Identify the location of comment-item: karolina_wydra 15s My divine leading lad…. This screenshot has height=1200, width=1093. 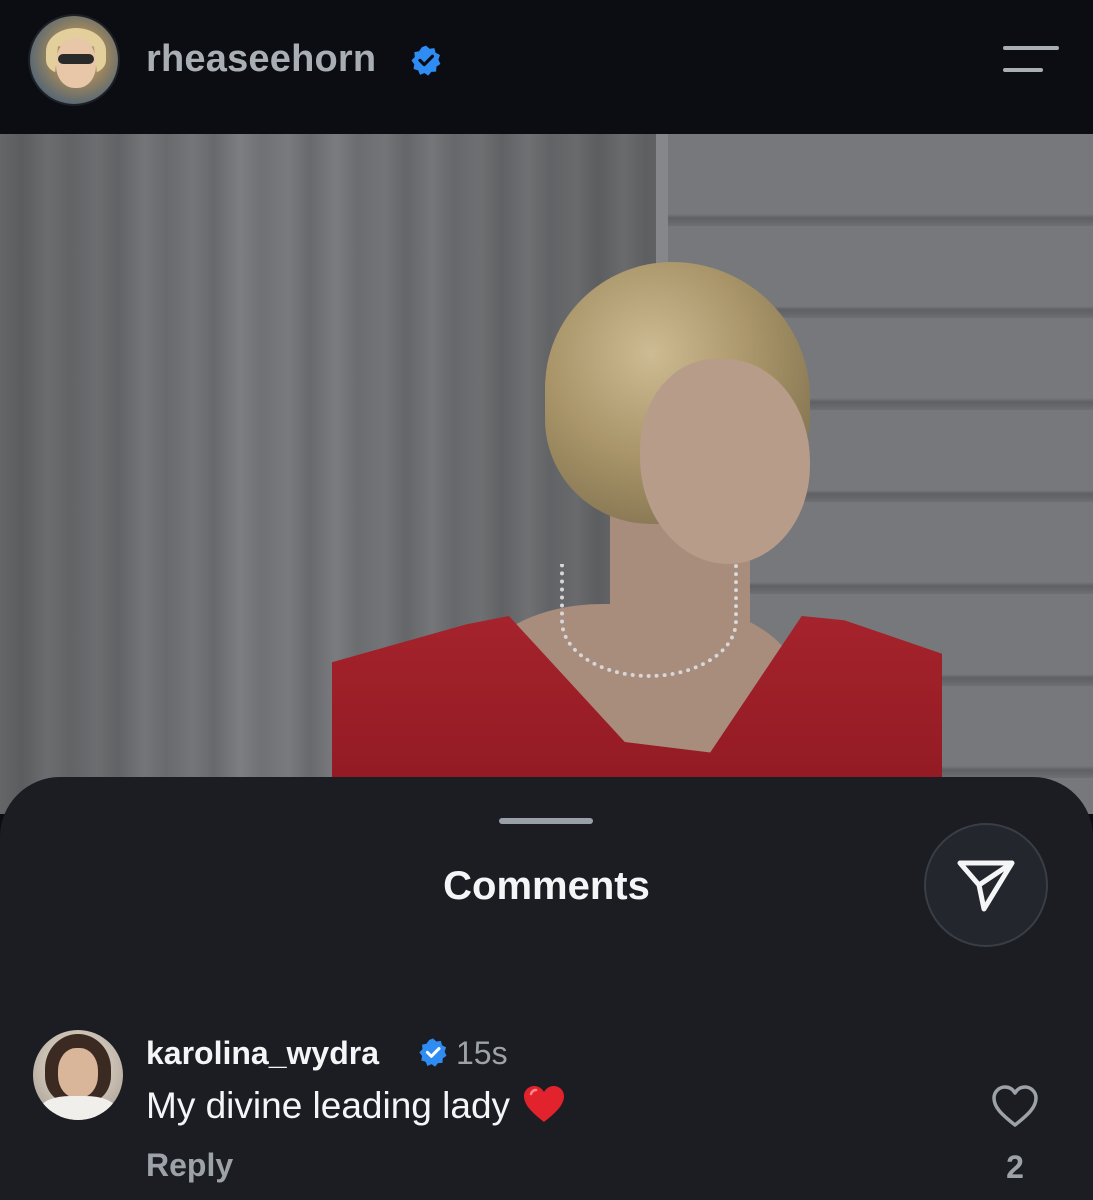
(546, 1113).